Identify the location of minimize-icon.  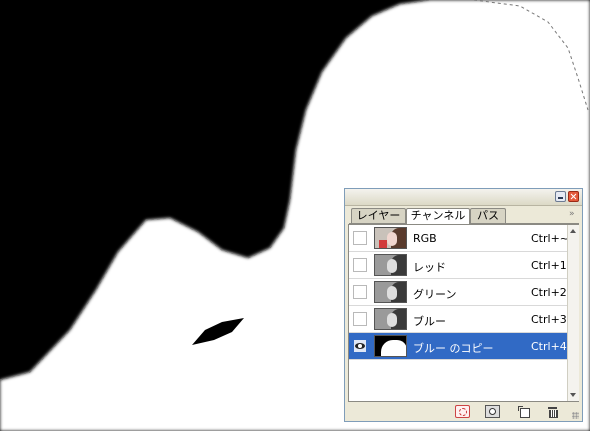
(560, 196).